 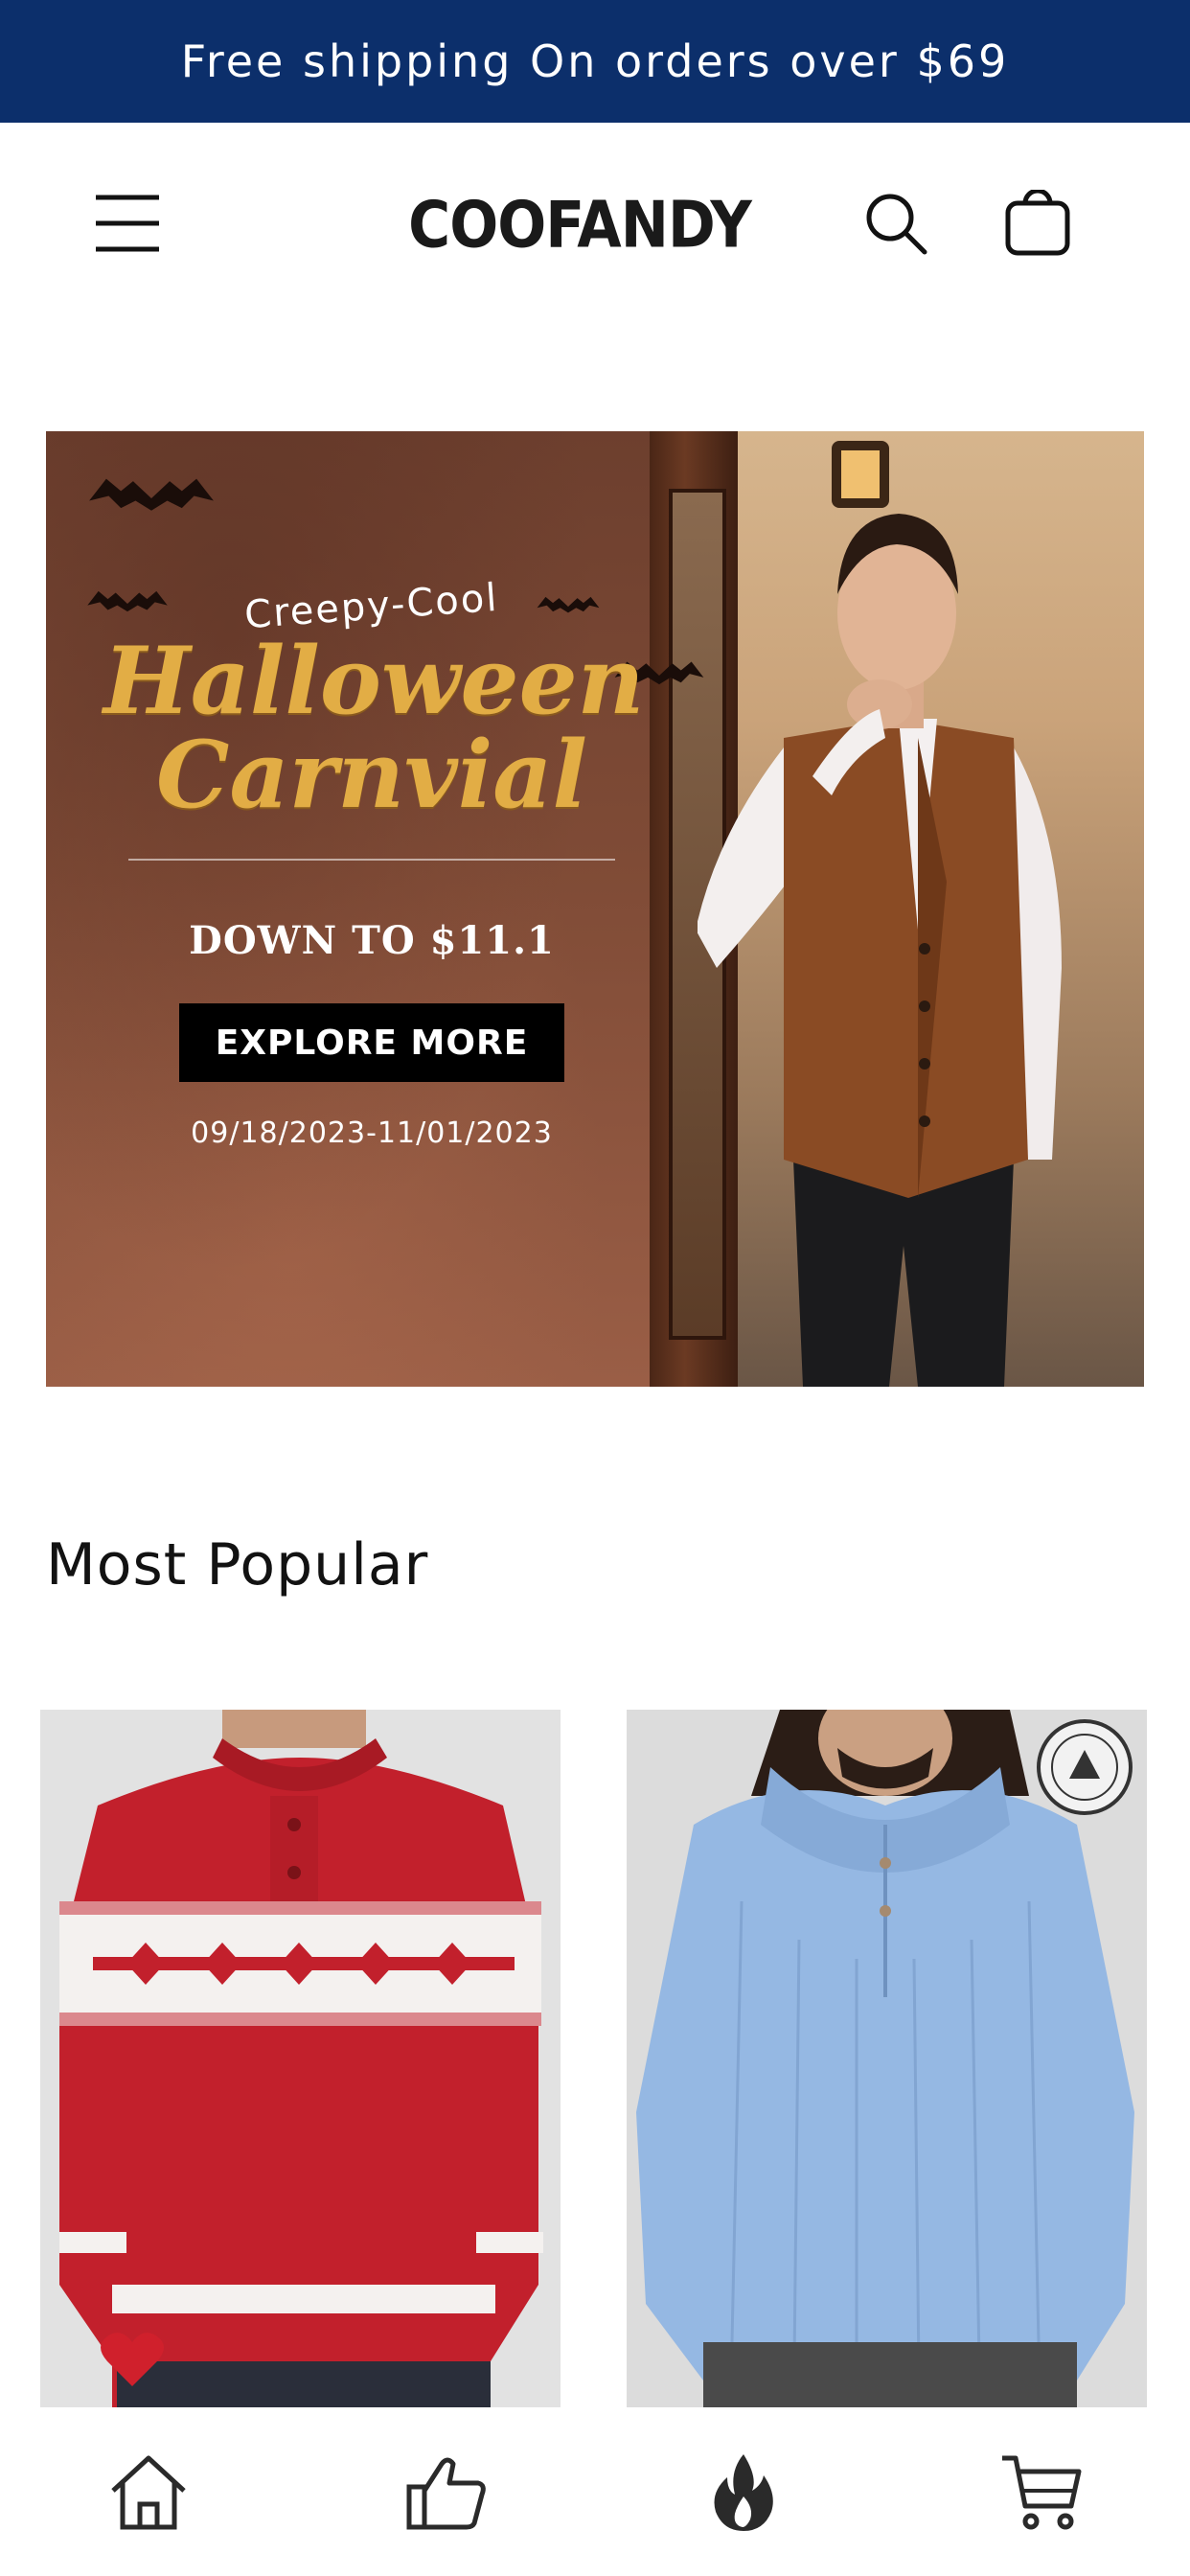 I want to click on search-button, so click(x=896, y=223).